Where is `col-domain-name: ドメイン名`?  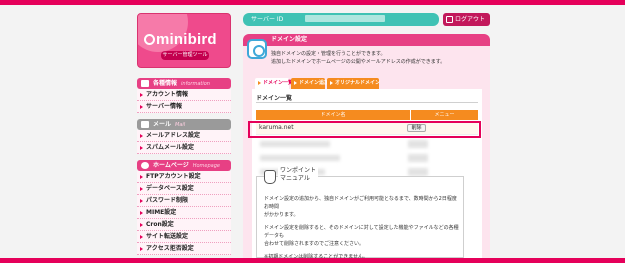 col-domain-name: ドメイン名 is located at coordinates (333, 115).